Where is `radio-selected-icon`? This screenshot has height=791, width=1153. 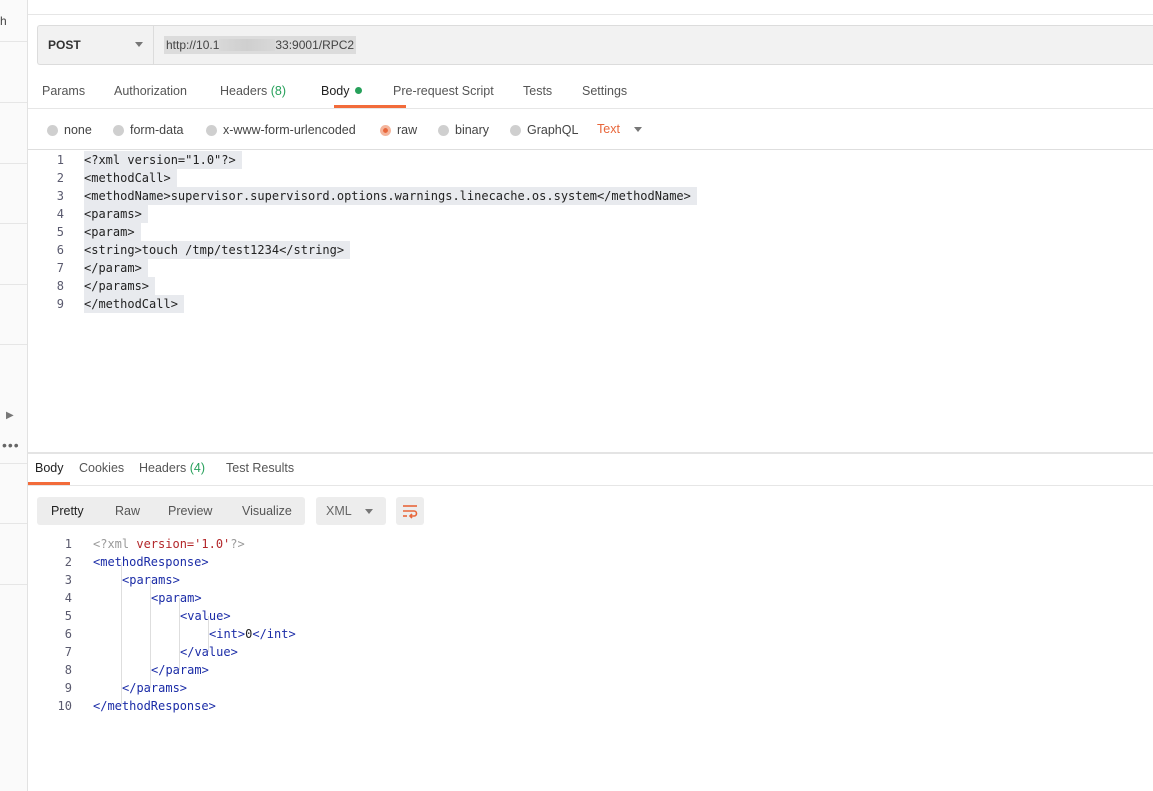 radio-selected-icon is located at coordinates (385, 130).